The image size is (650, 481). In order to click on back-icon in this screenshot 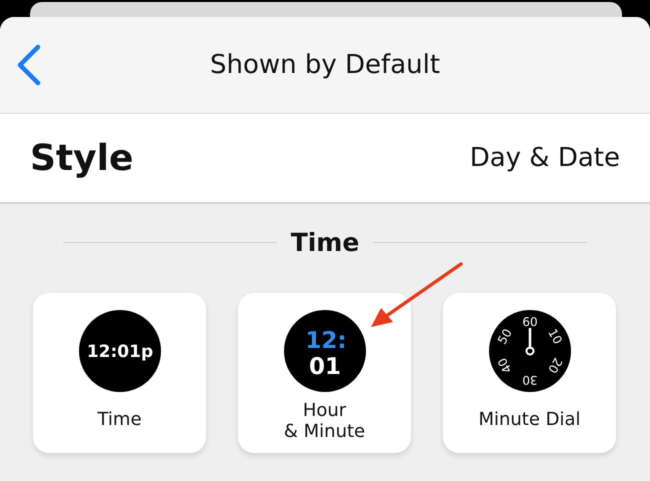, I will do `click(29, 65)`.